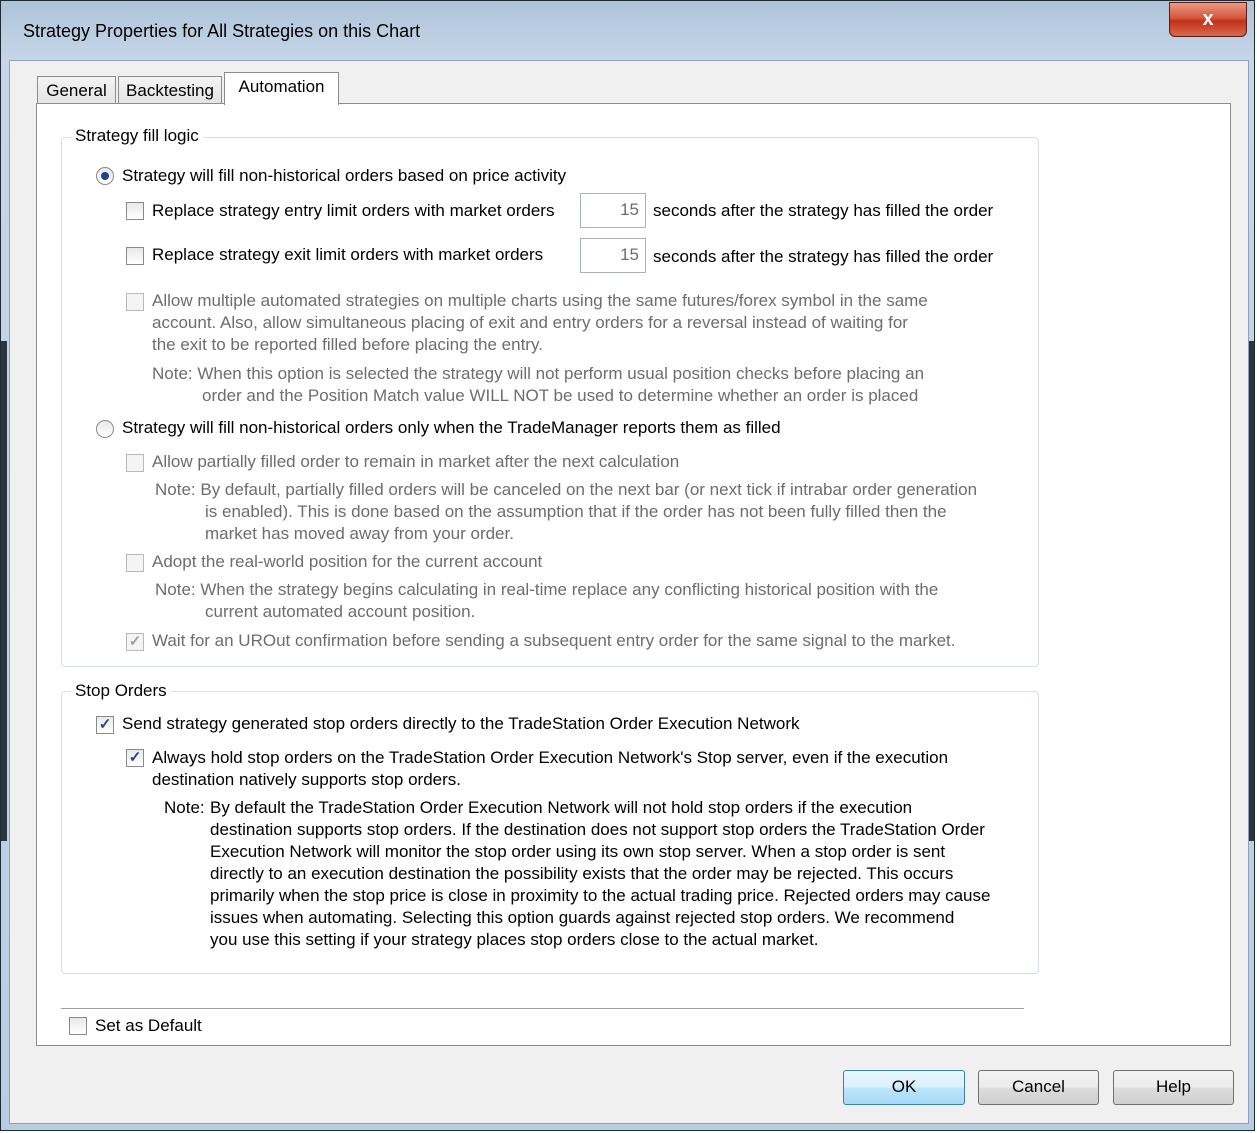  What do you see at coordinates (170, 90) in the screenshot?
I see `tab-backtesting: Backtesting` at bounding box center [170, 90].